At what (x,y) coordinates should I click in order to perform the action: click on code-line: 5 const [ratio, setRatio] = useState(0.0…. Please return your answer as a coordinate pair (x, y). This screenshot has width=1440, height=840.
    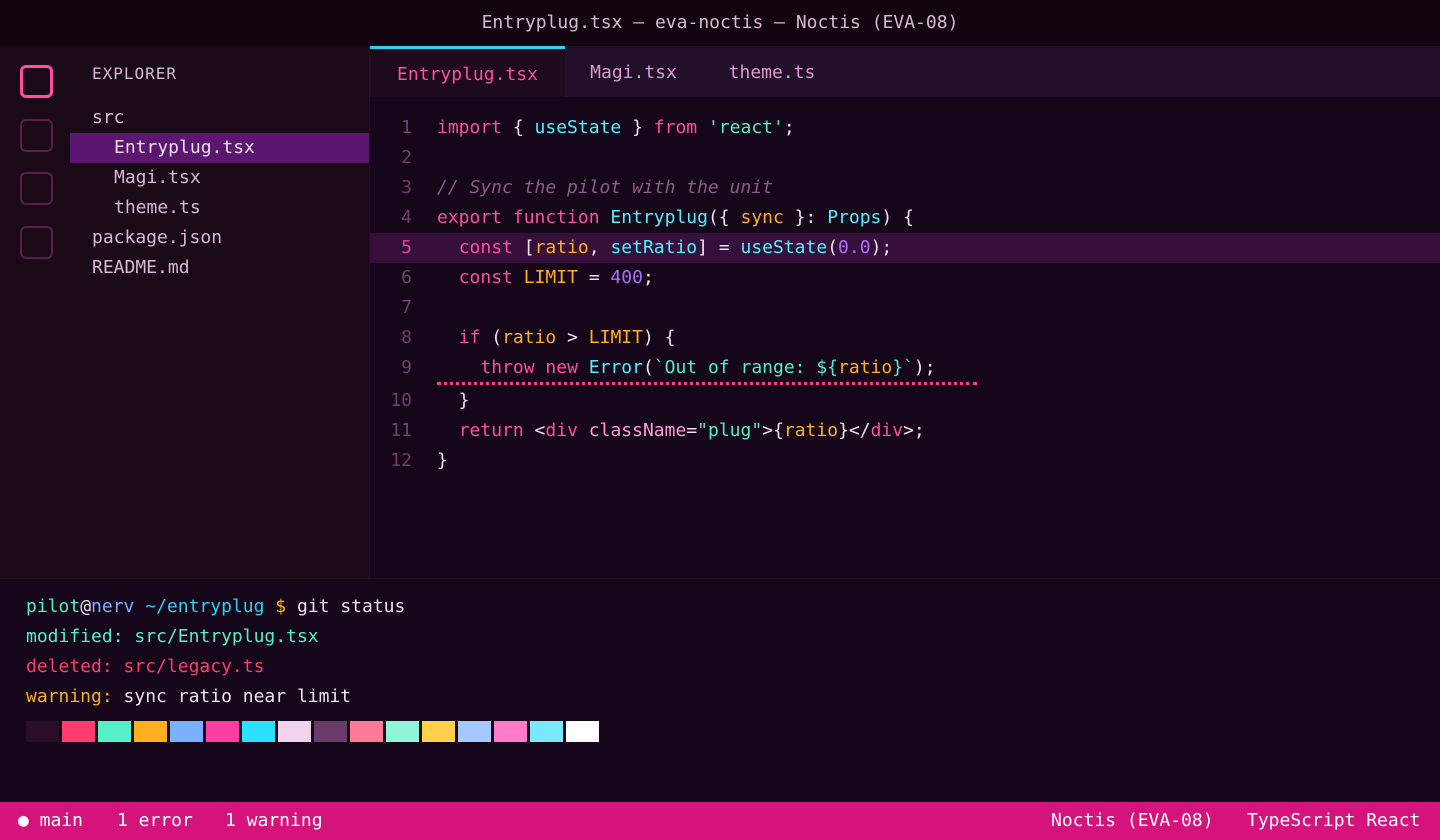
    Looking at the image, I should click on (905, 248).